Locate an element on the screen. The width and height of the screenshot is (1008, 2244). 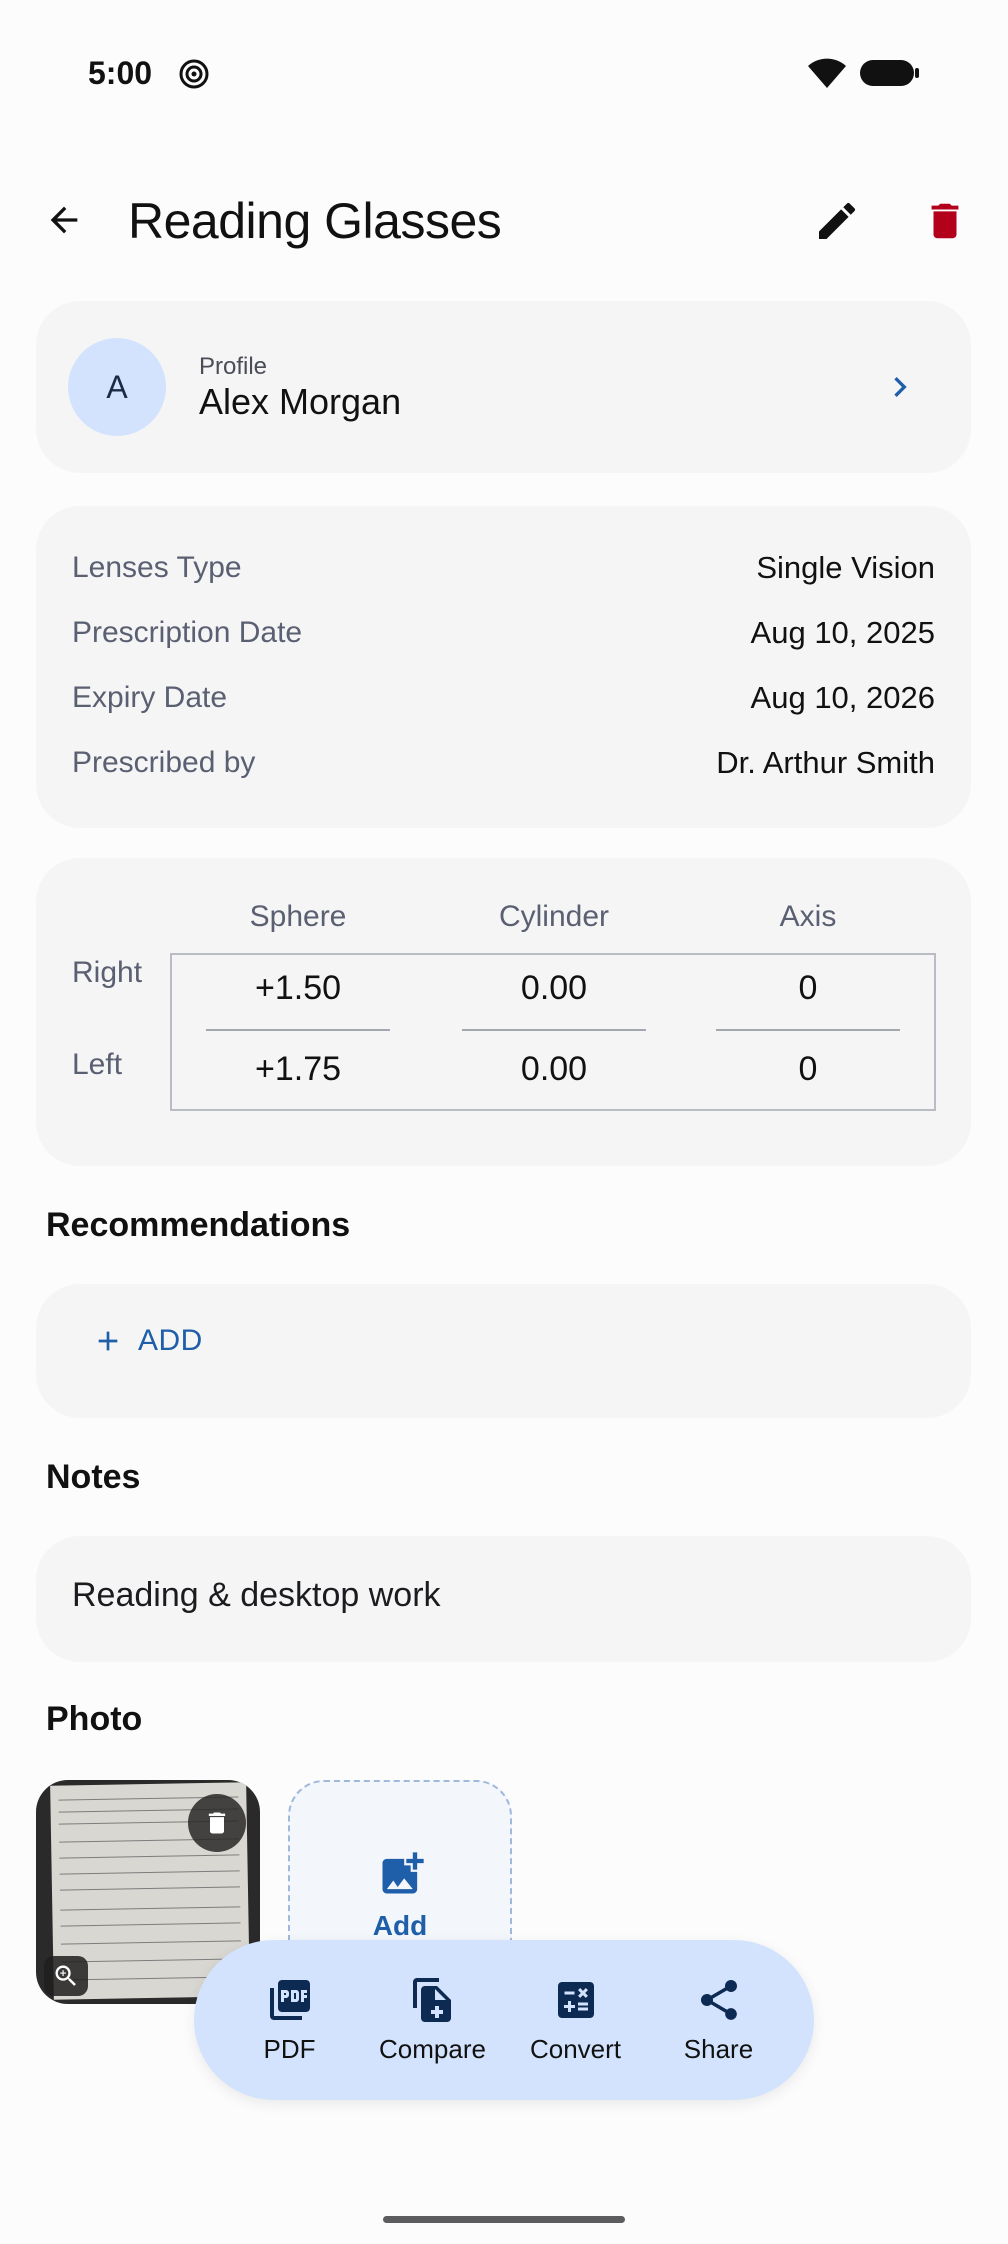
detail-value: Aug 10, 2026 is located at coordinates (842, 697).